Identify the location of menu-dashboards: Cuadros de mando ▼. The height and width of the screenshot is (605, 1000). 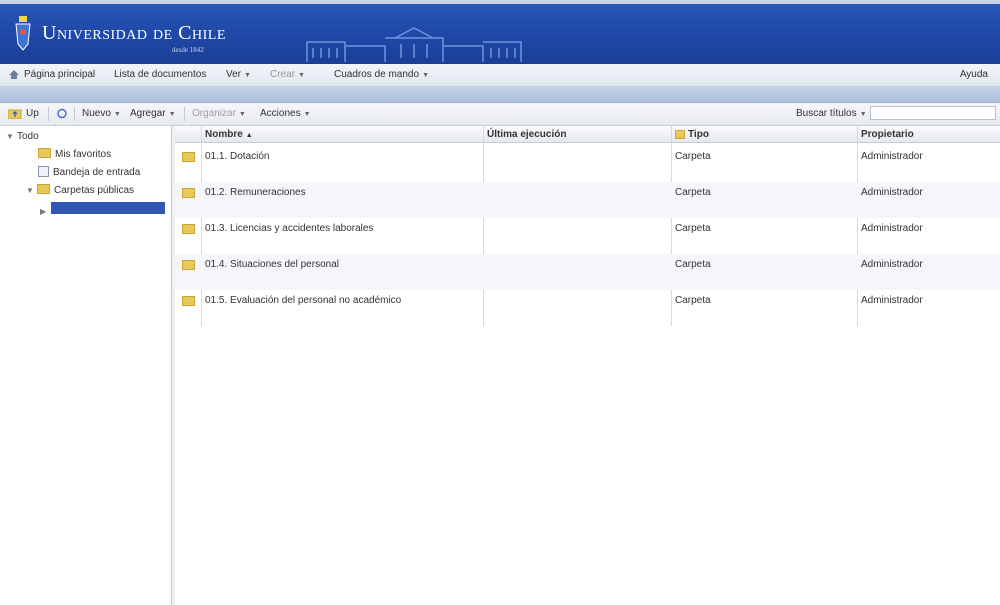
(381, 74).